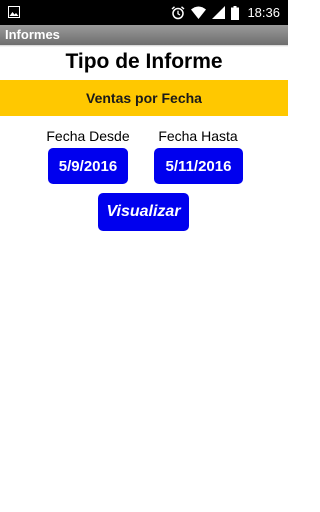 The image size is (320, 512). I want to click on app-title-bar: Informes, so click(144, 36).